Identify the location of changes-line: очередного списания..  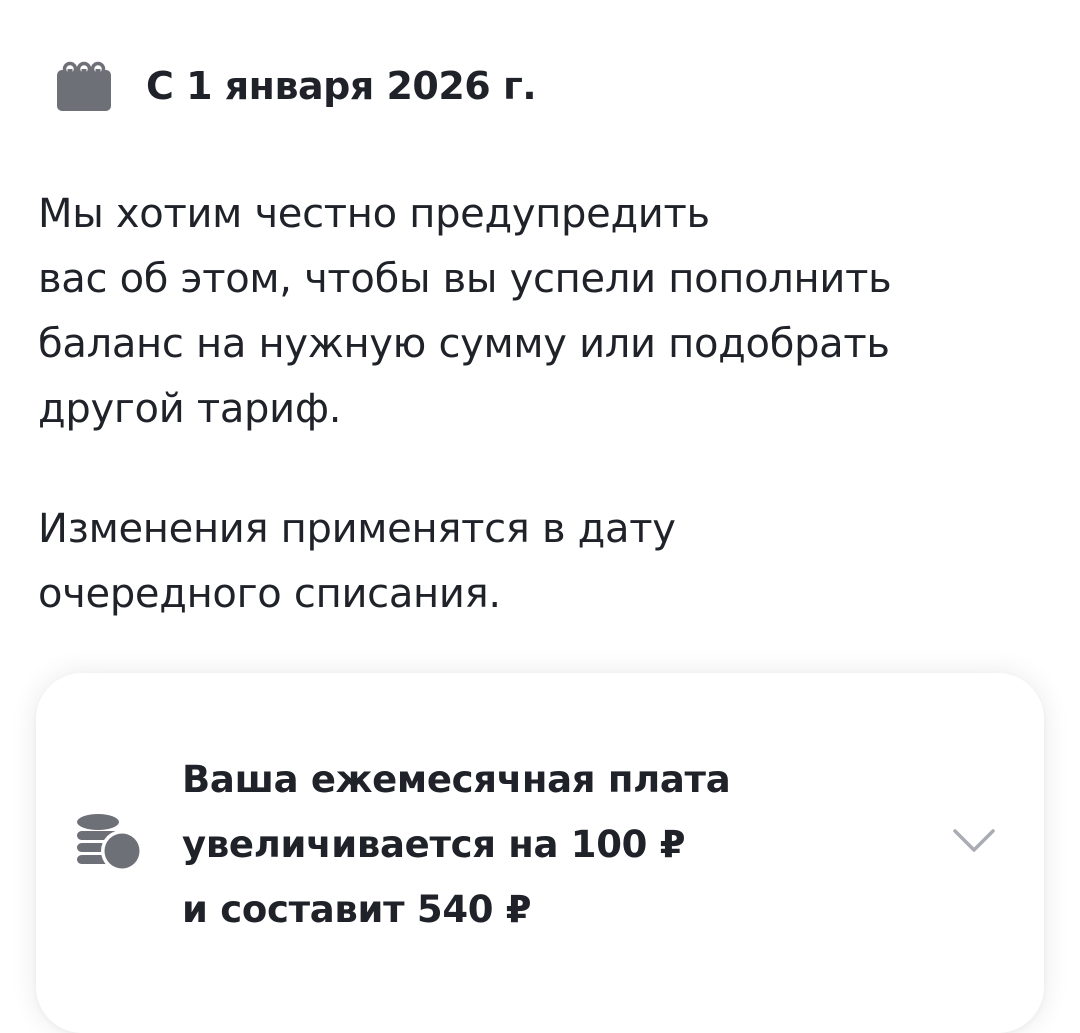
(269, 594).